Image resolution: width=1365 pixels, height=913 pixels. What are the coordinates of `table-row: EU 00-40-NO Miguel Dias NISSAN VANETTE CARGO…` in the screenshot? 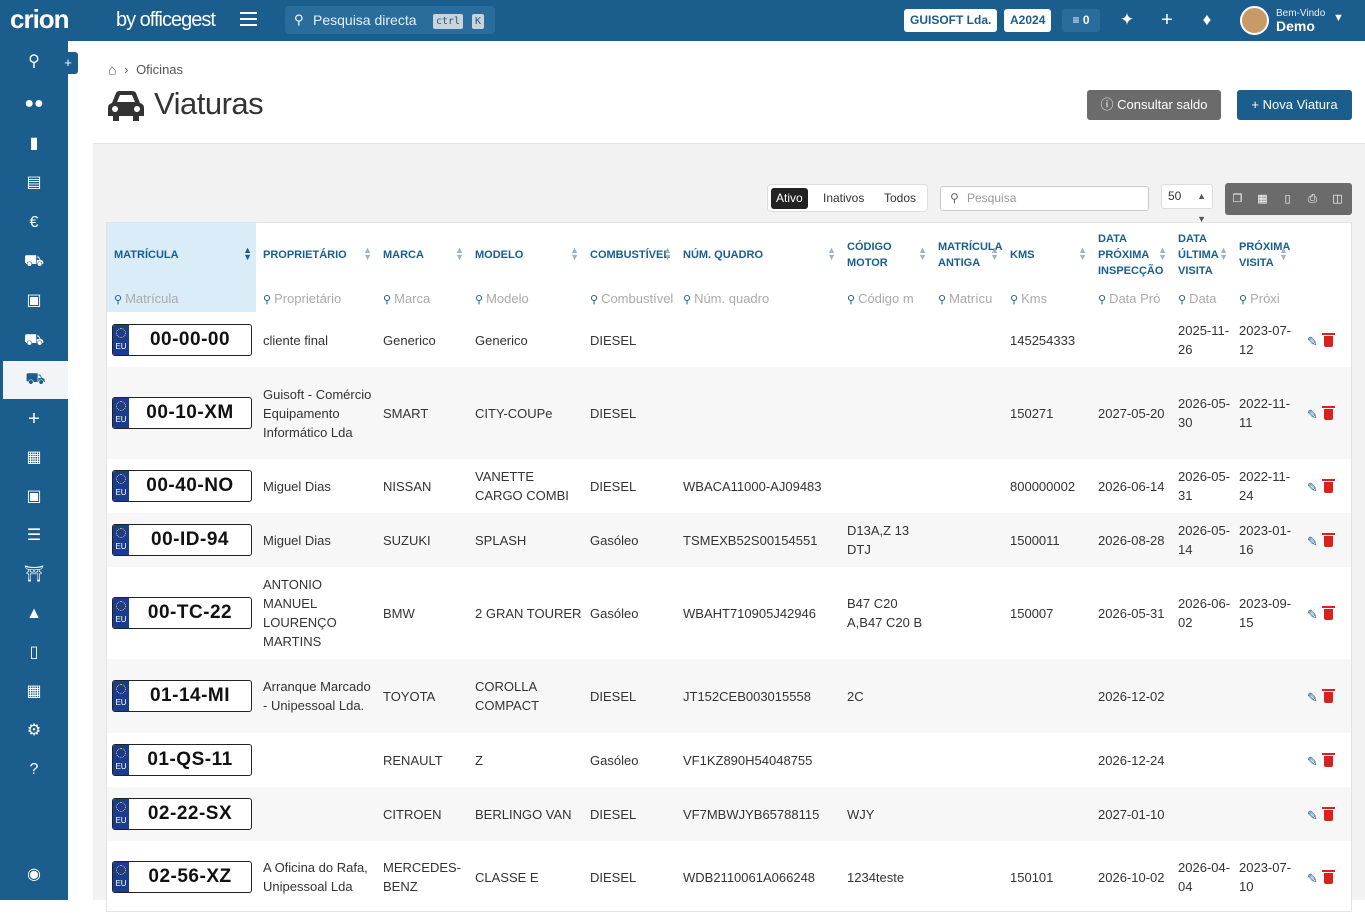 It's located at (729, 486).